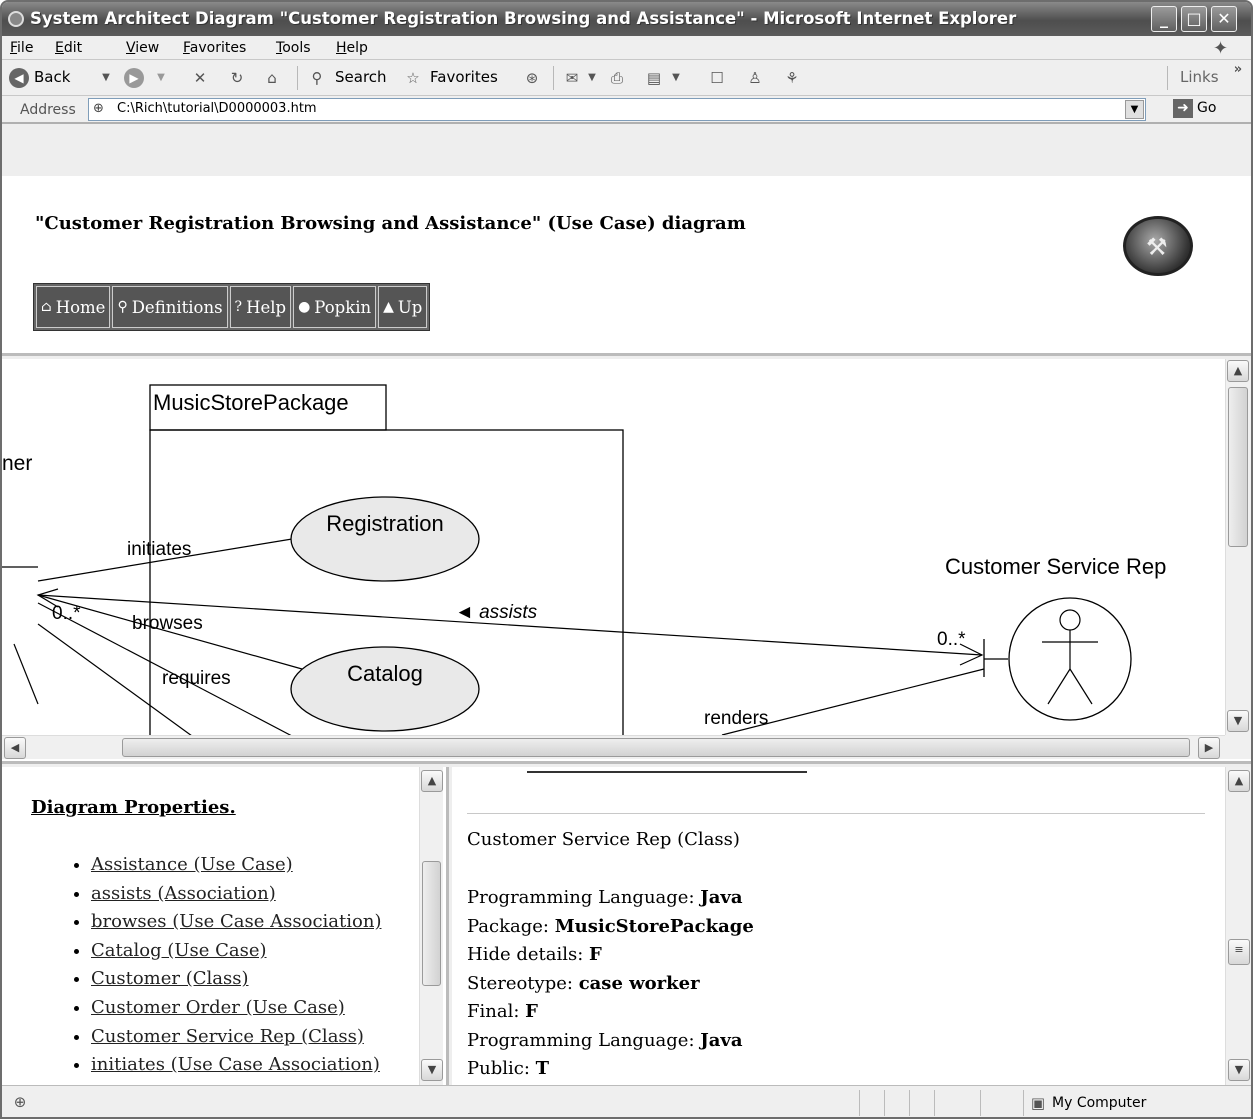 The width and height of the screenshot is (1253, 1119). I want to click on properties-vertical-scrollbar: ▲ ▼, so click(431, 926).